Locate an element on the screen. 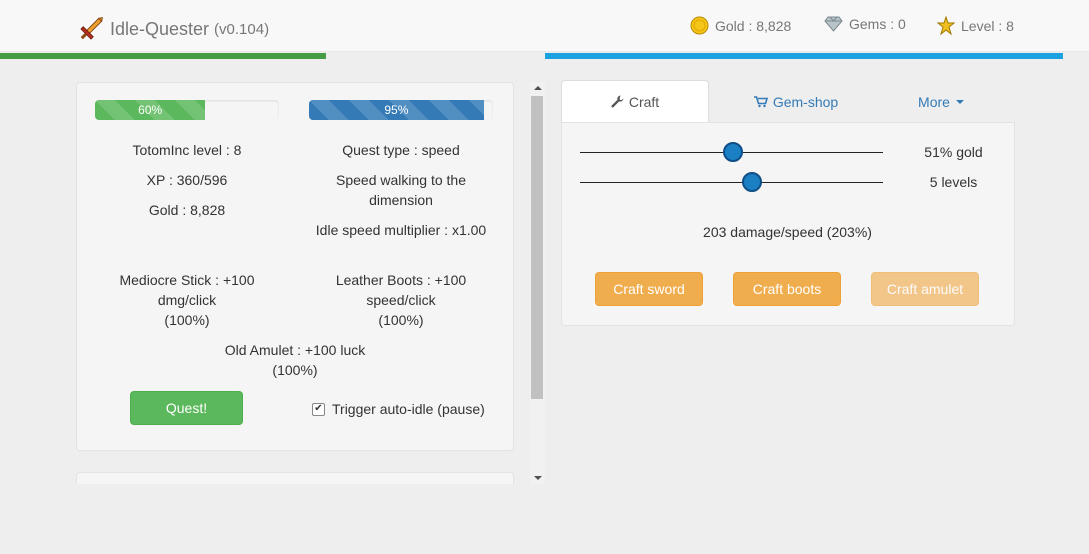  gems-label: Gems : 0 is located at coordinates (877, 24).